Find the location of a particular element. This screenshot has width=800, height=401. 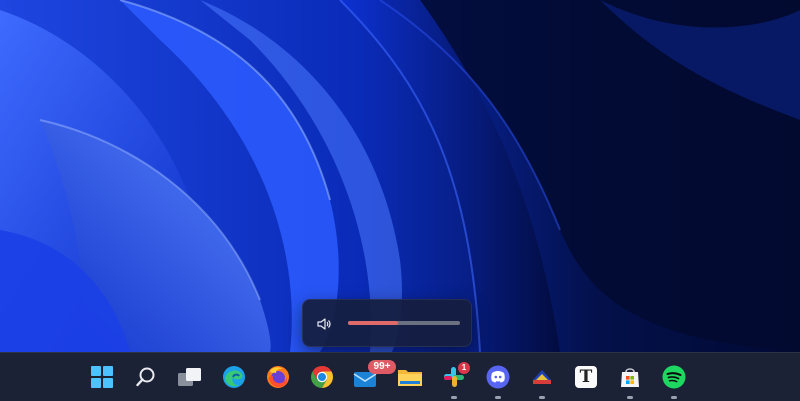

app-icon is located at coordinates (542, 377).